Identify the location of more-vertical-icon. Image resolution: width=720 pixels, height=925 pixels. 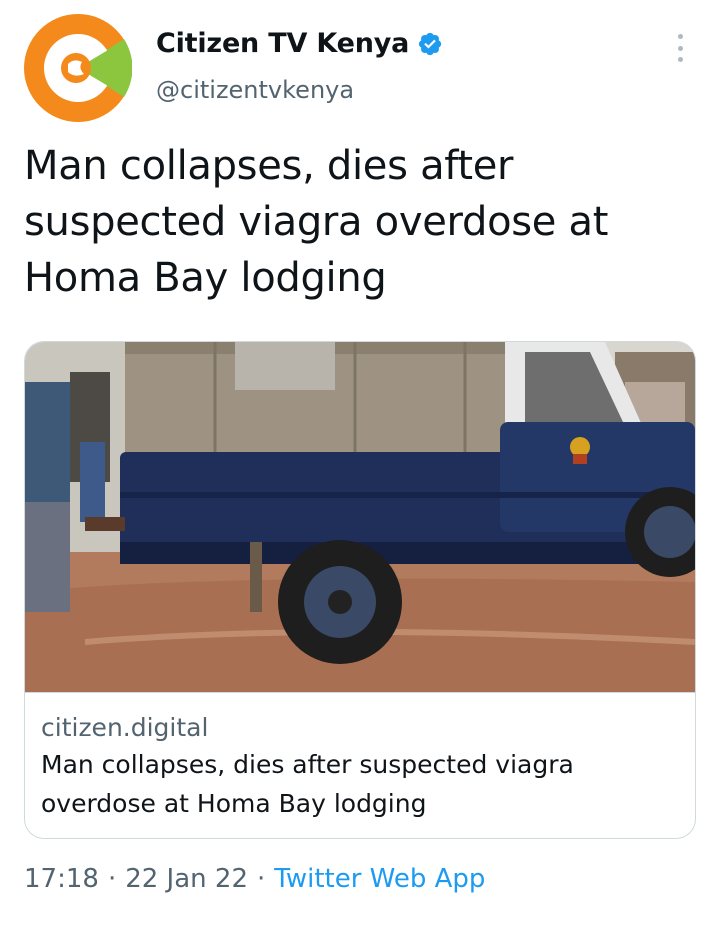
(680, 48).